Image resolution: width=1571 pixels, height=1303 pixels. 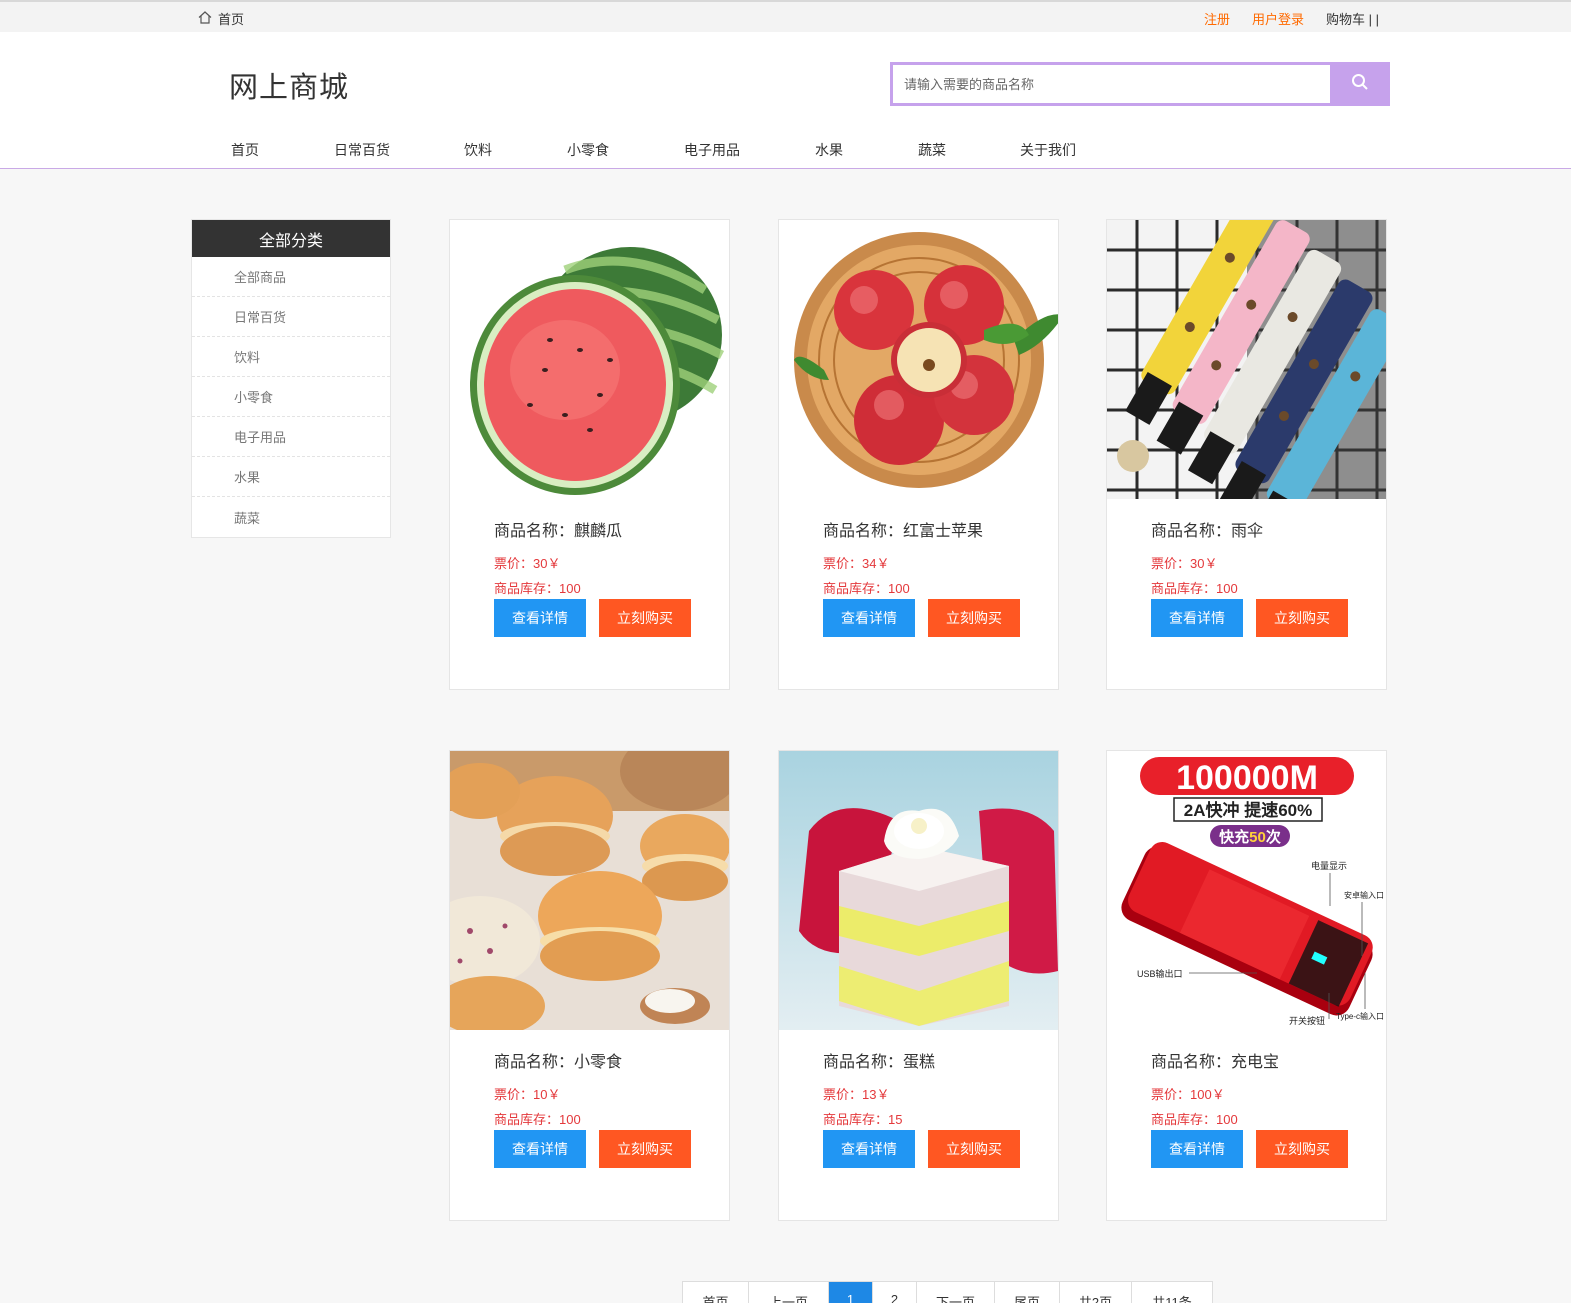 I want to click on product-card: 商品名称：蛋糕 票价：13￥ 商品库存：15 查看详情 立刻购买, so click(x=918, y=985).